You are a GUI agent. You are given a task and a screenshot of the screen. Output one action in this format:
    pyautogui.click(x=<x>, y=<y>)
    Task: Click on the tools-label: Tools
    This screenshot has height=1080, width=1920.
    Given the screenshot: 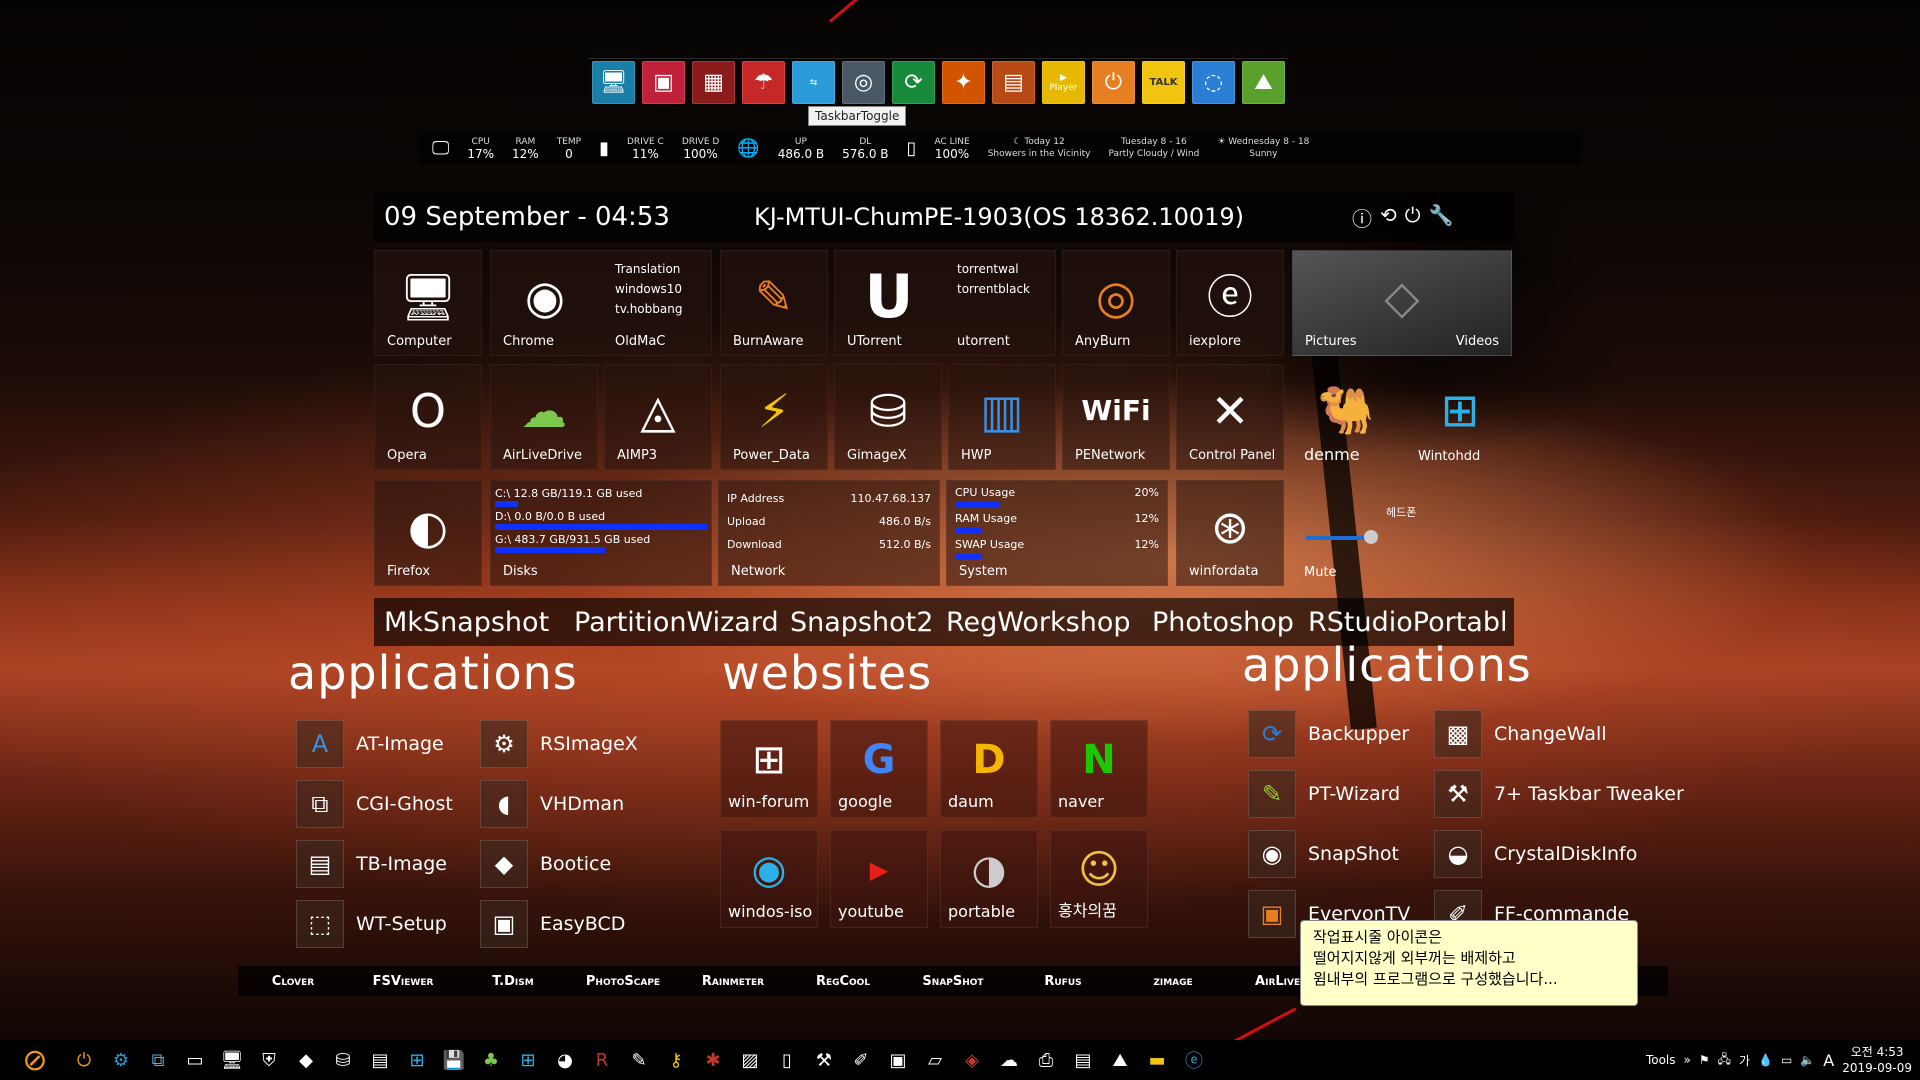 What is the action you would take?
    pyautogui.click(x=1661, y=1060)
    